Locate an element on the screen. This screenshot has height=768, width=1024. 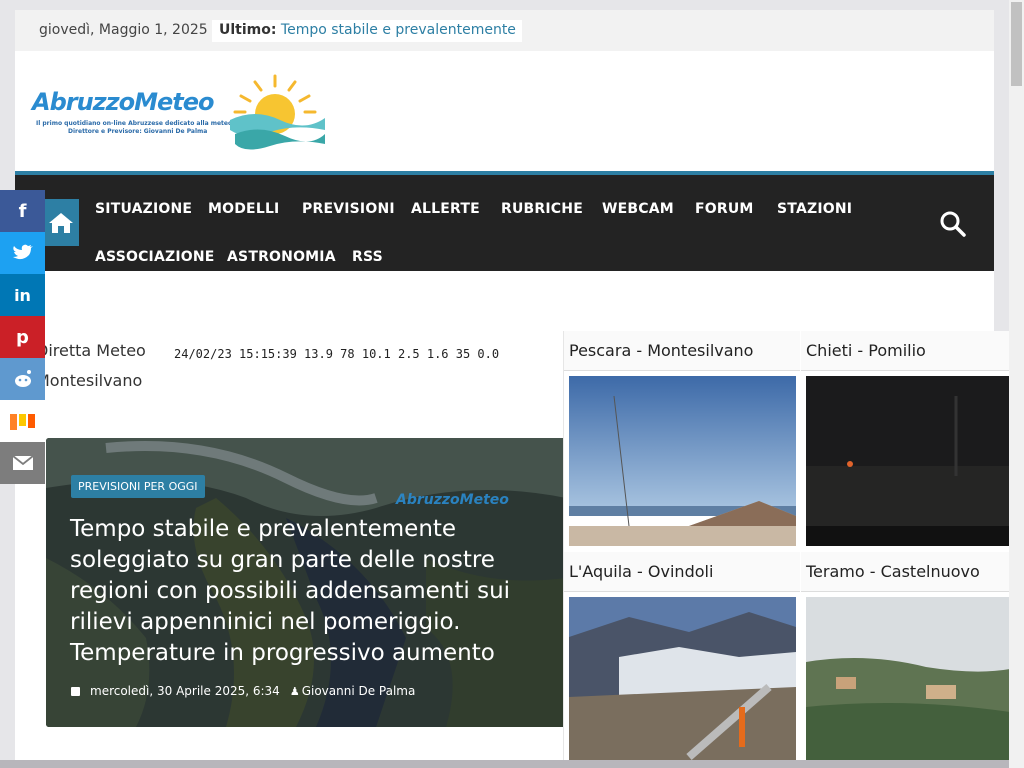
mix-icon is located at coordinates (22, 422).